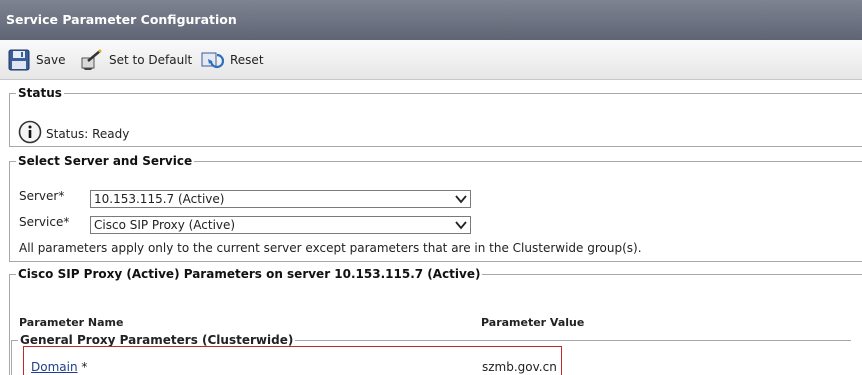 This screenshot has height=375, width=862. What do you see at coordinates (71, 322) in the screenshot?
I see `parameter-name-header: Parameter Name` at bounding box center [71, 322].